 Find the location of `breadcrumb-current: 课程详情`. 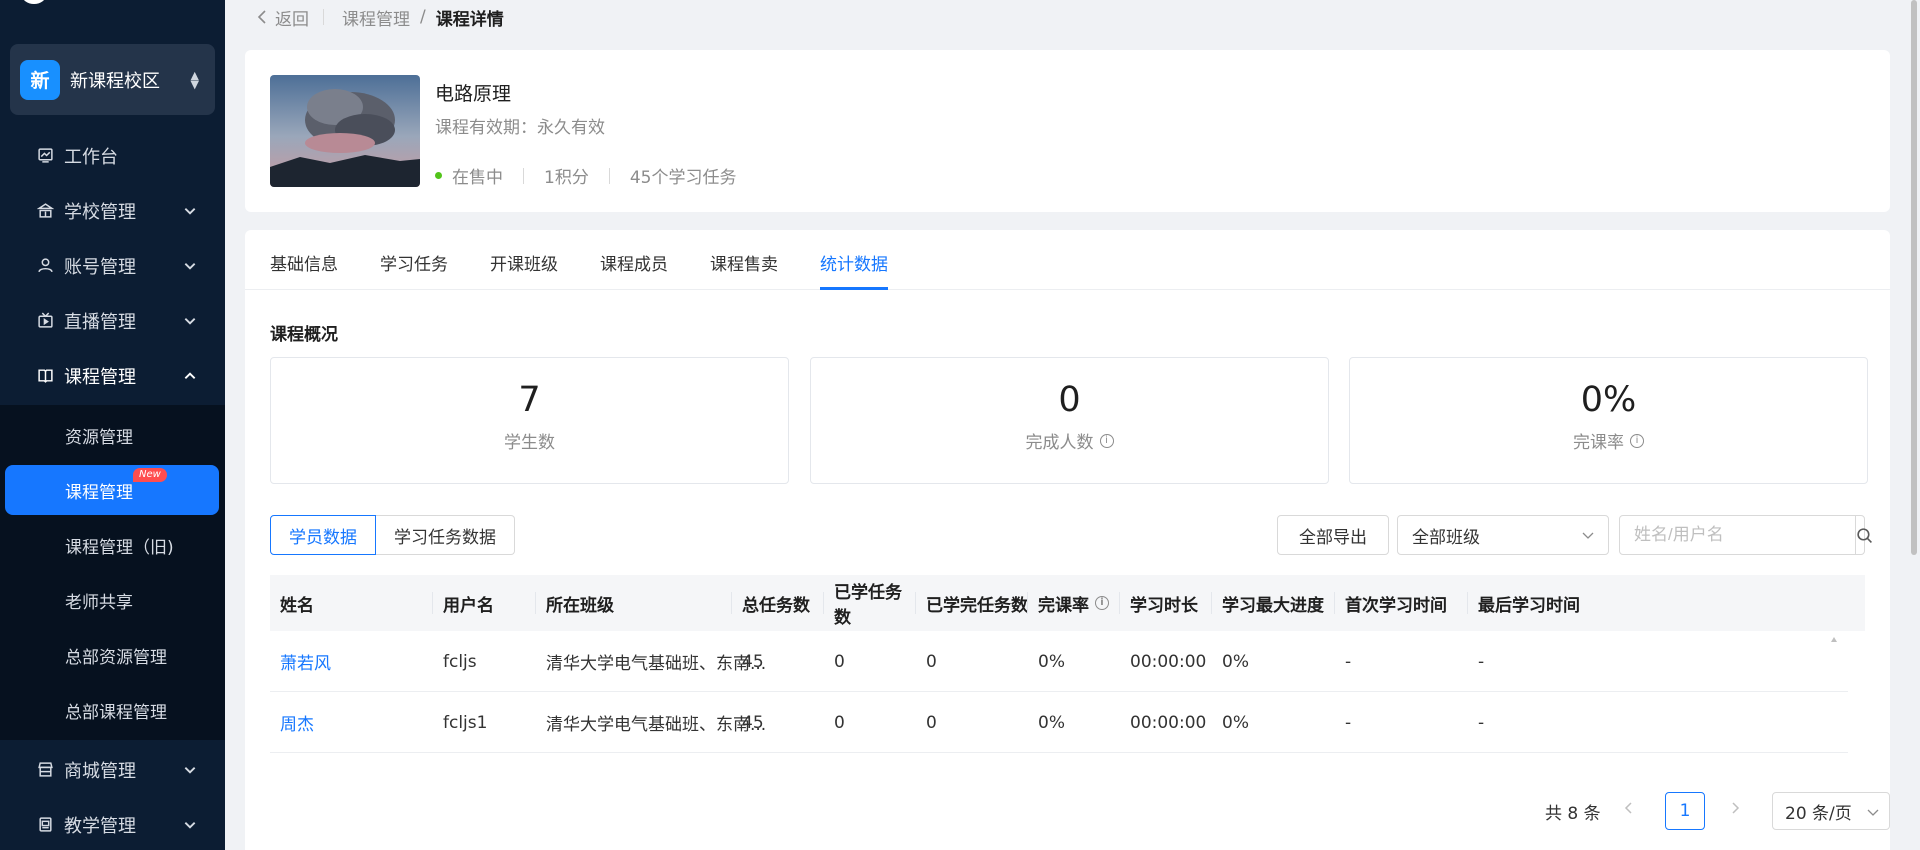

breadcrumb-current: 课程详情 is located at coordinates (469, 19).